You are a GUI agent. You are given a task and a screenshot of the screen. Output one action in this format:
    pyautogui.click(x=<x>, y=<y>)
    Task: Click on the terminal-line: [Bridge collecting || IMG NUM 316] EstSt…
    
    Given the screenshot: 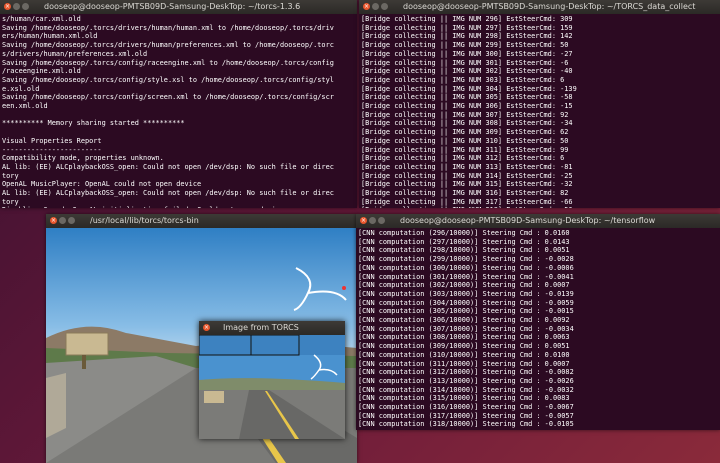 What is the action you would take?
    pyautogui.click(x=465, y=193)
    